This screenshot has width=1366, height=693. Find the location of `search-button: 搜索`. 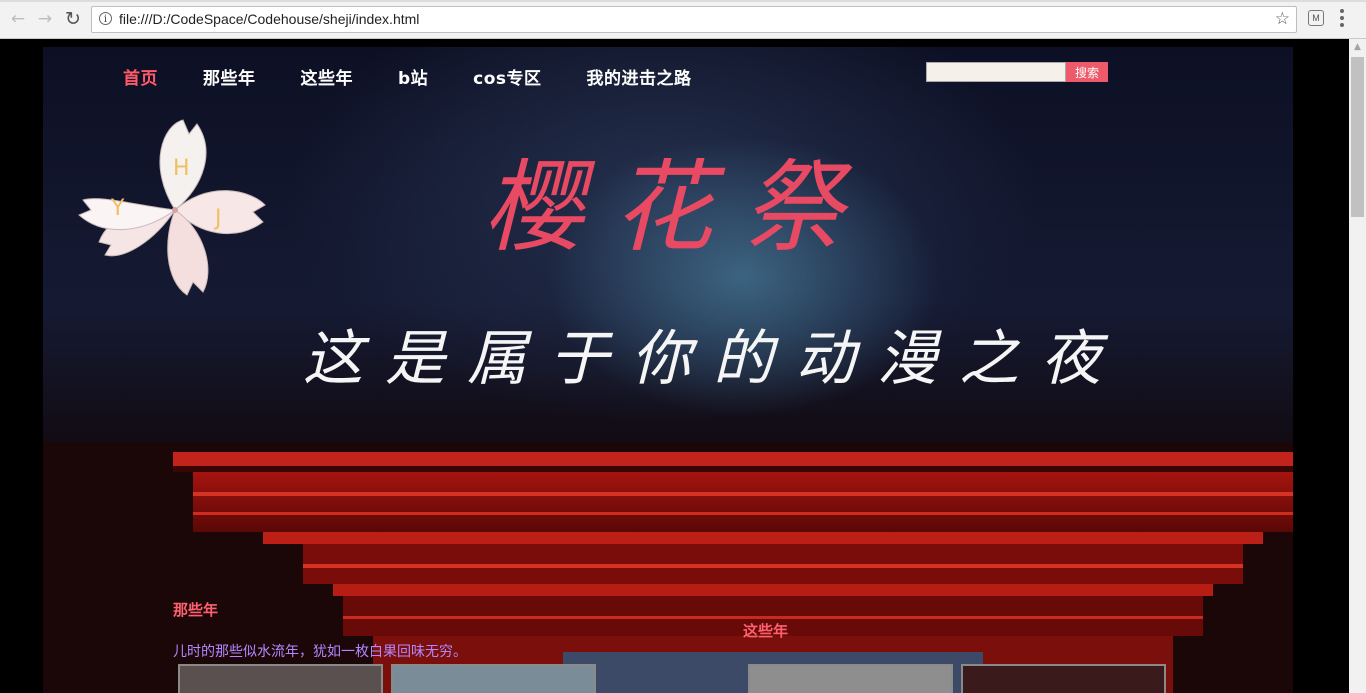

search-button: 搜索 is located at coordinates (1087, 72).